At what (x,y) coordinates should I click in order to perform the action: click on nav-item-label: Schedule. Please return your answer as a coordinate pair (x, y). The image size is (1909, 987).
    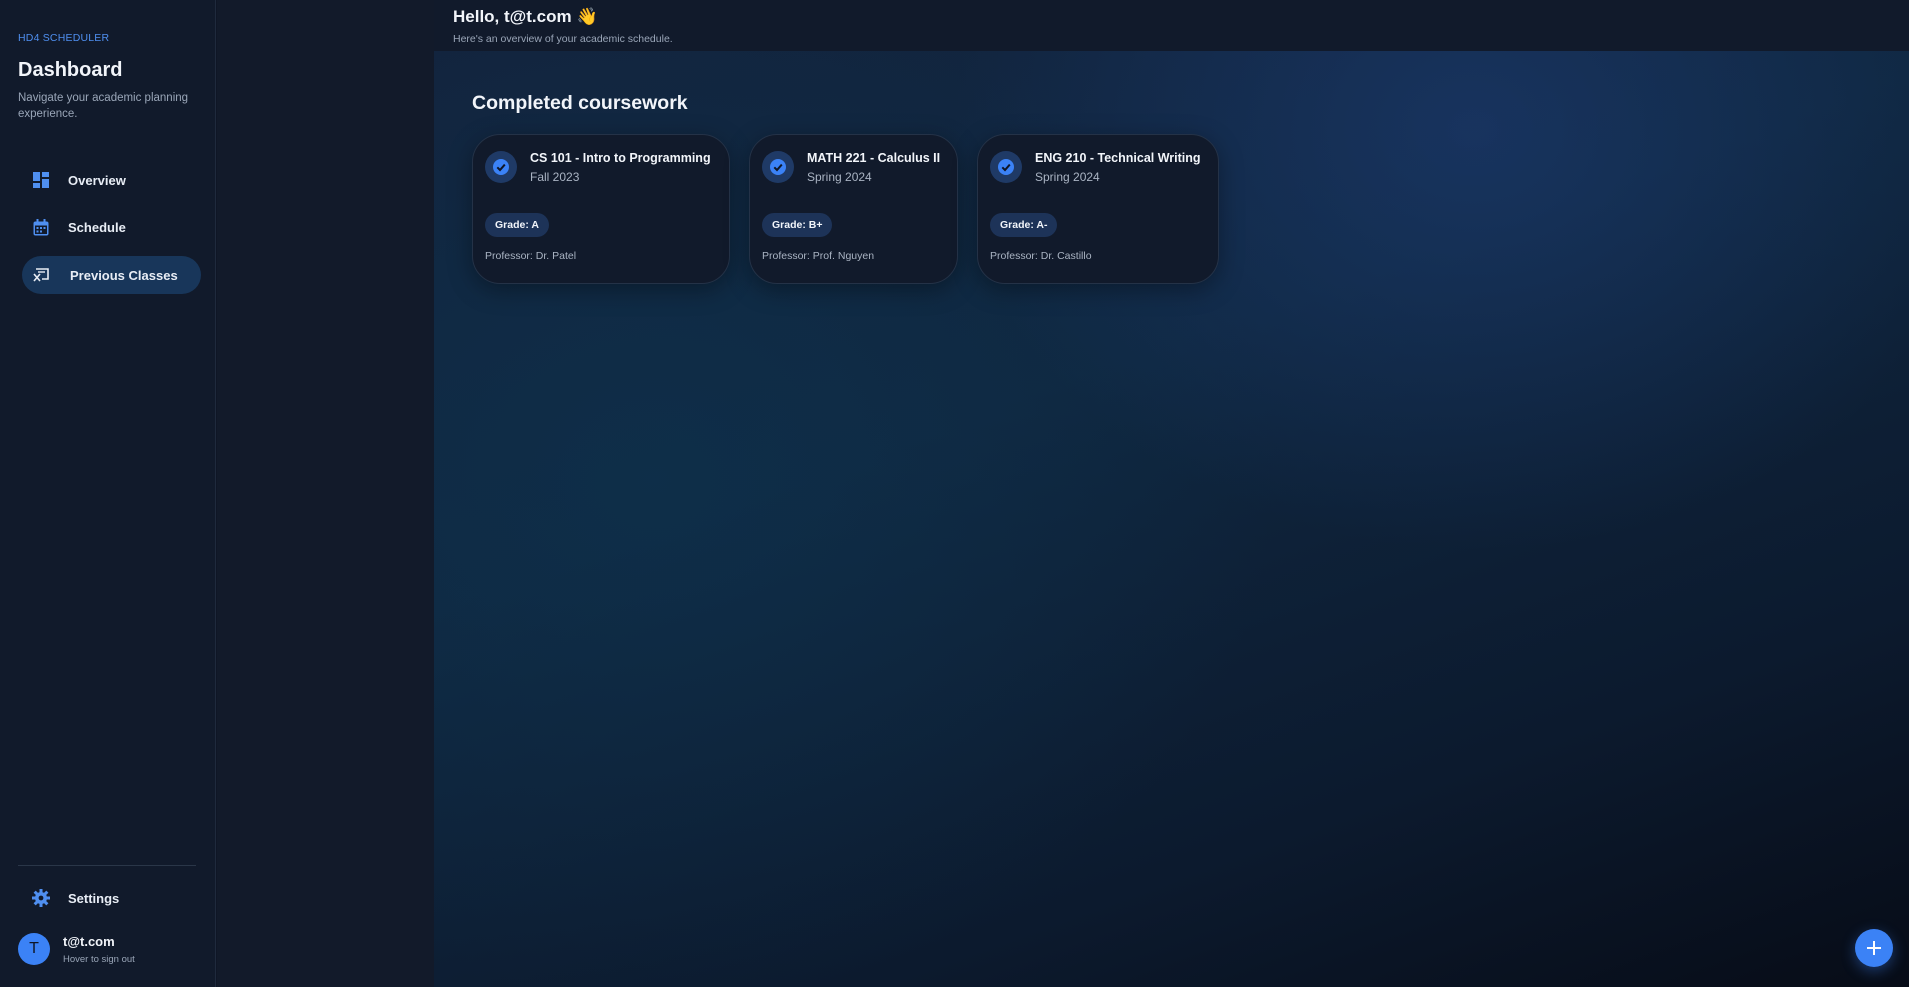
    Looking at the image, I should click on (97, 227).